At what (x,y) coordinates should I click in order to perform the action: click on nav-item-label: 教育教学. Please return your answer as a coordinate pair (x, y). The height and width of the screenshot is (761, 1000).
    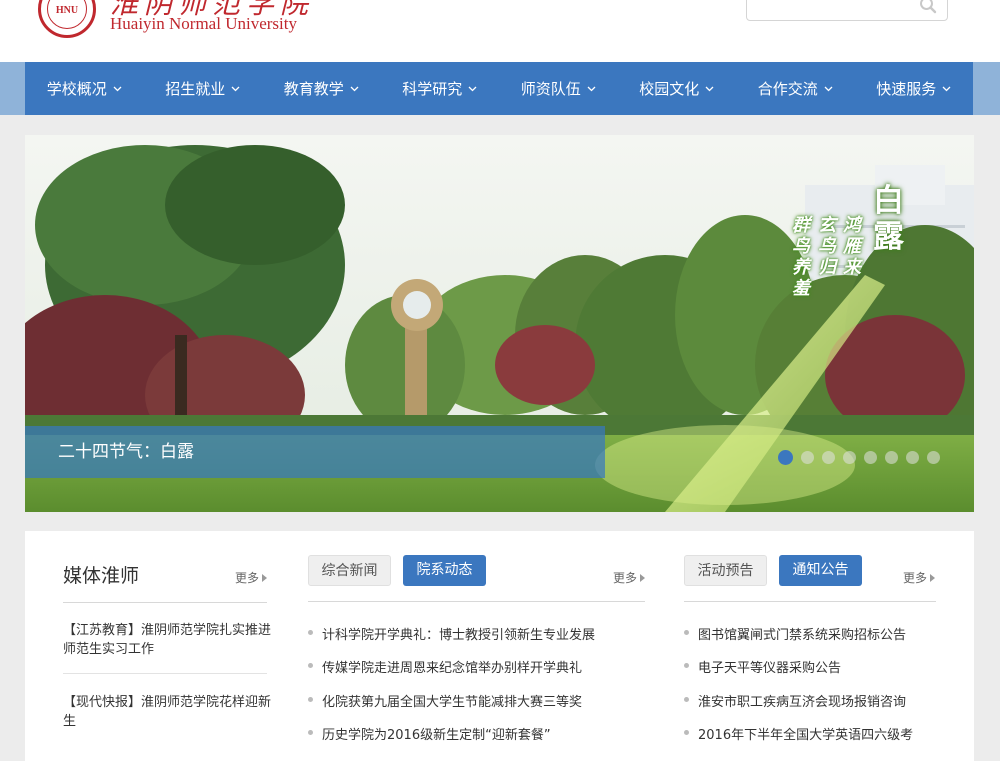
    Looking at the image, I should click on (313, 89).